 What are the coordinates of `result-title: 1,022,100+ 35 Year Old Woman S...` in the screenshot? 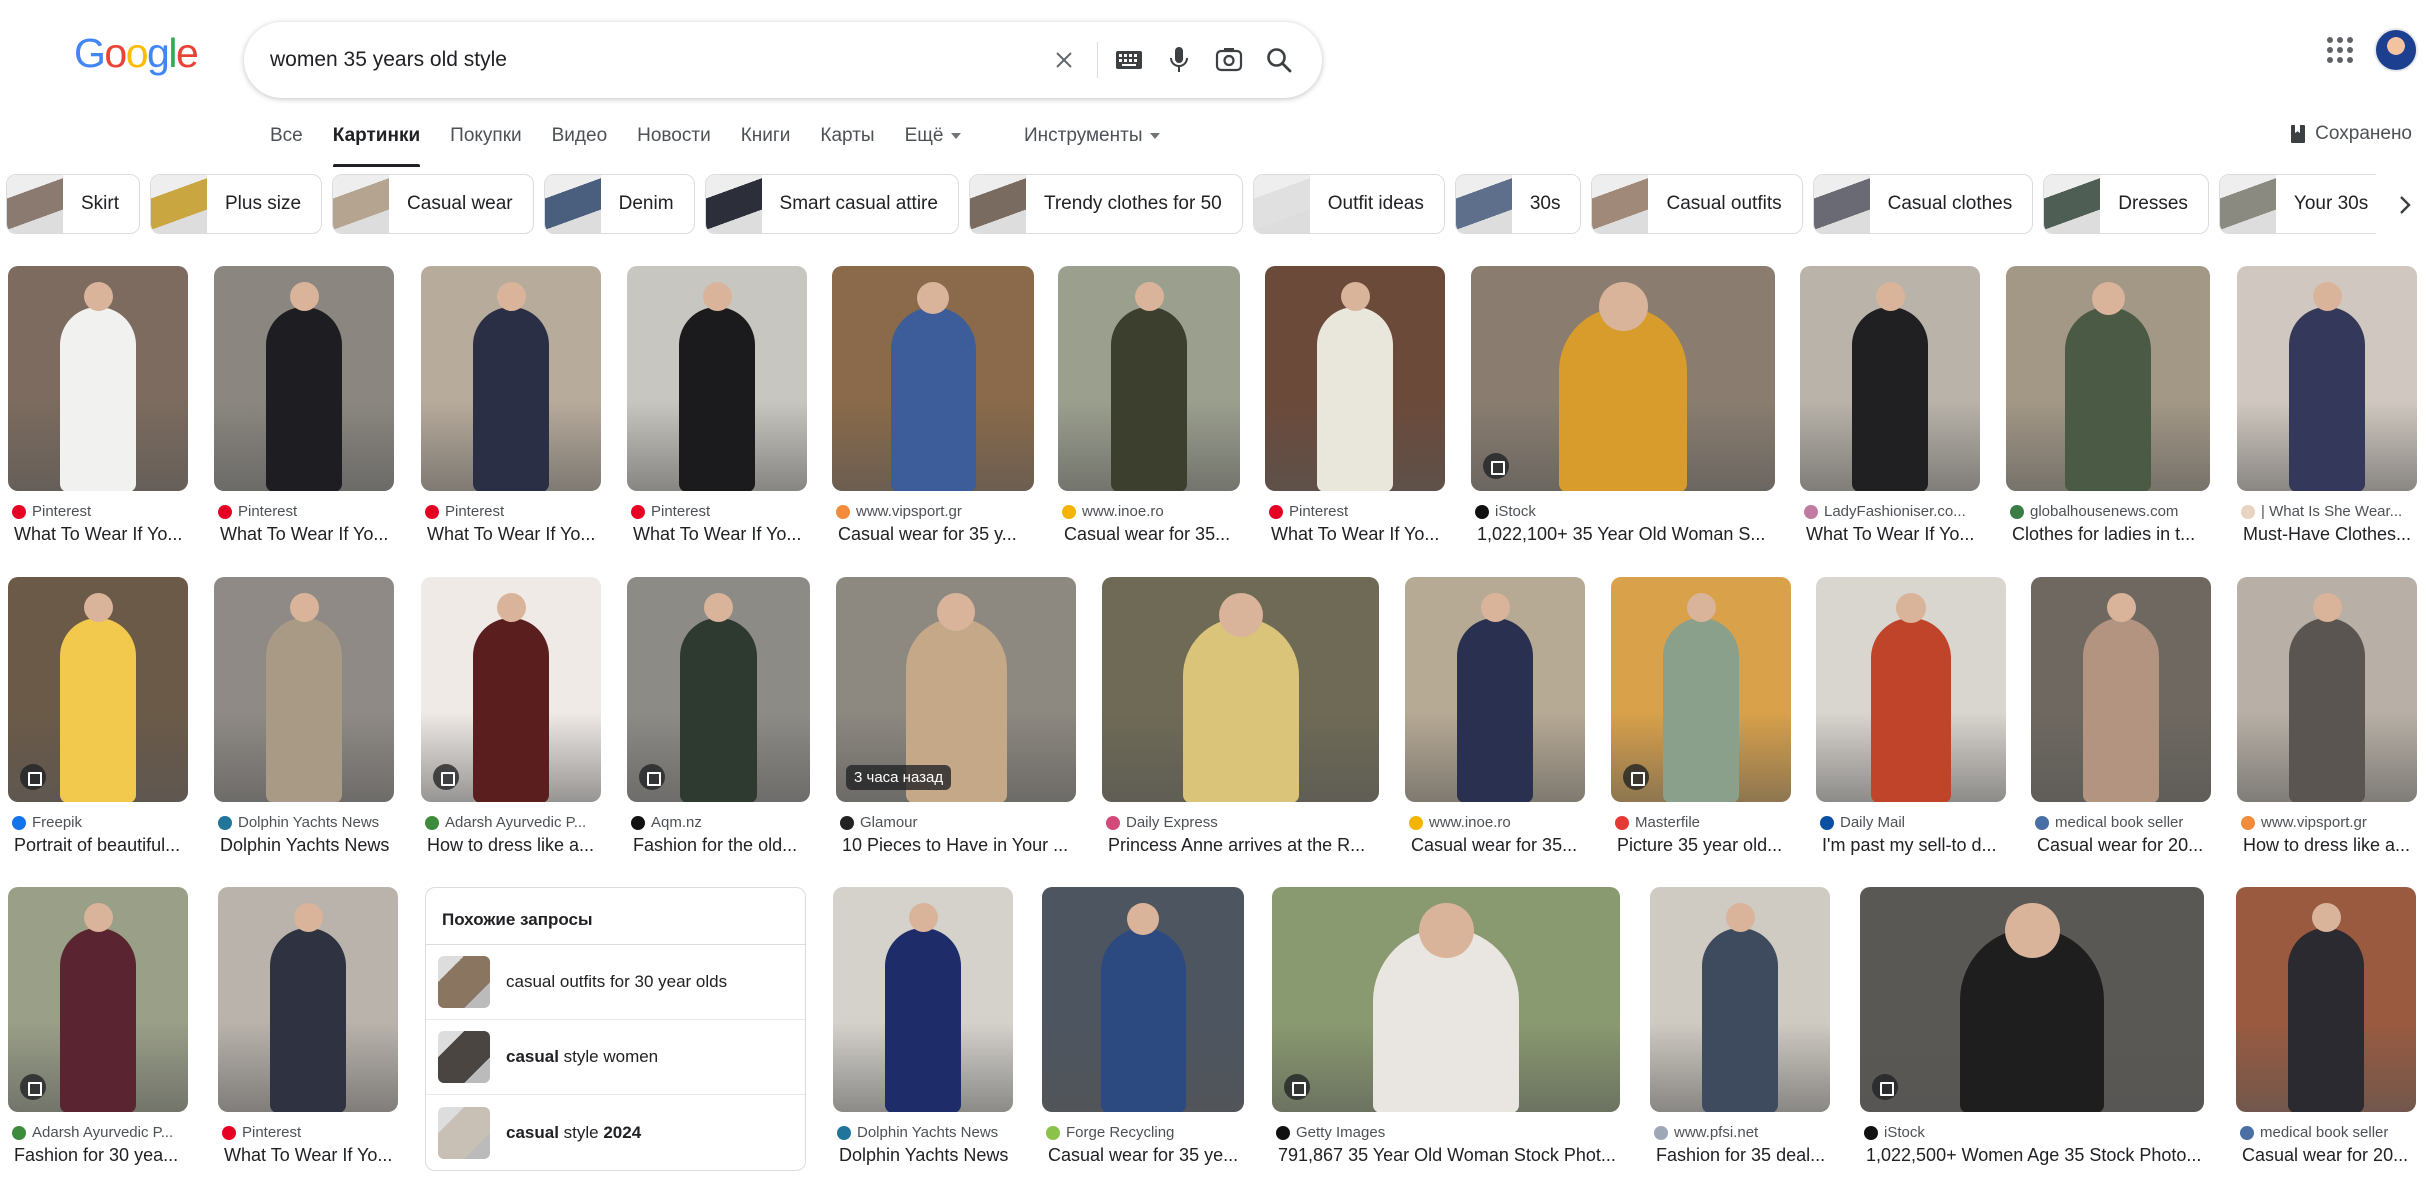 It's located at (1621, 534).